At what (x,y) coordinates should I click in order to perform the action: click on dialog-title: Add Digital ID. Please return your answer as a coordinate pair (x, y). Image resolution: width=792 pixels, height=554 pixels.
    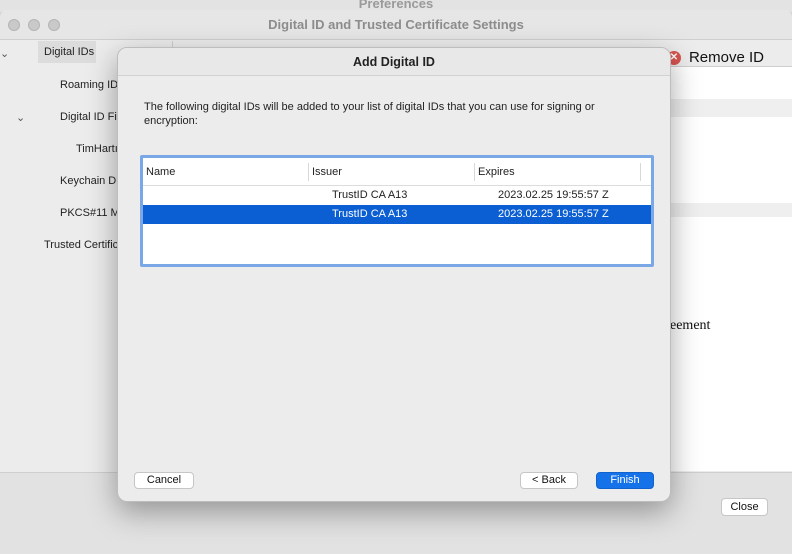
    Looking at the image, I should click on (394, 62).